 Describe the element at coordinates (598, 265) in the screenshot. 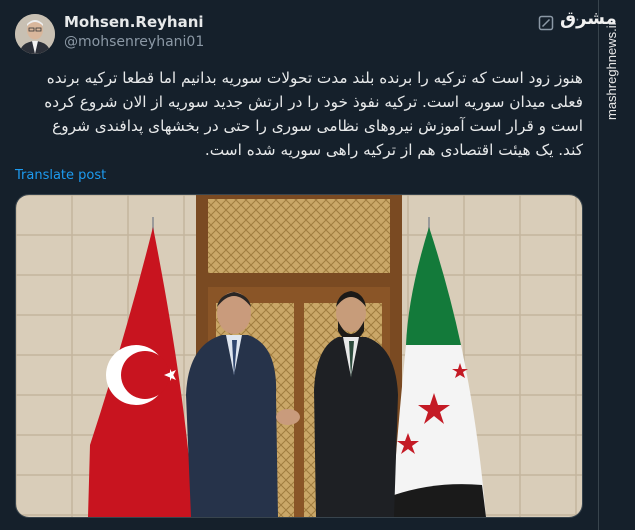

I see `column-divider` at that location.